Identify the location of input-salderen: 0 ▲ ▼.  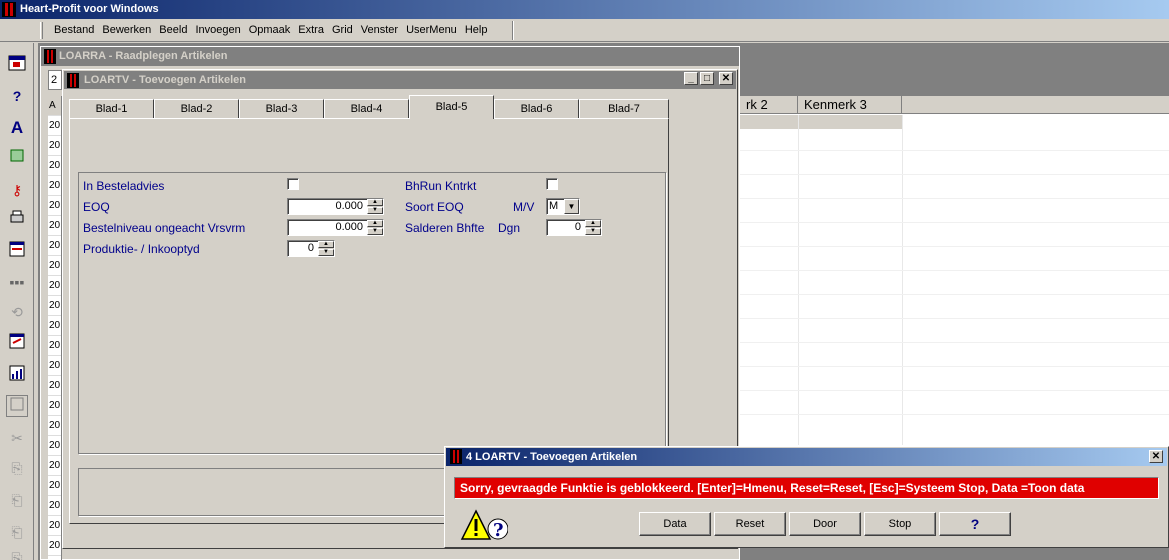
(574, 227).